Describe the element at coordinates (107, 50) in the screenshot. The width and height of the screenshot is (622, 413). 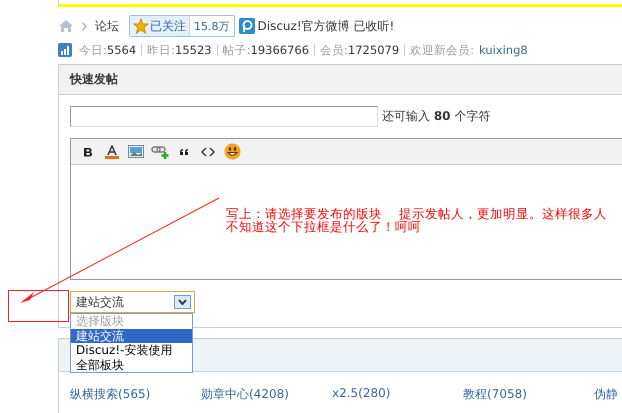
I see `stat-text: 今日:5564` at that location.